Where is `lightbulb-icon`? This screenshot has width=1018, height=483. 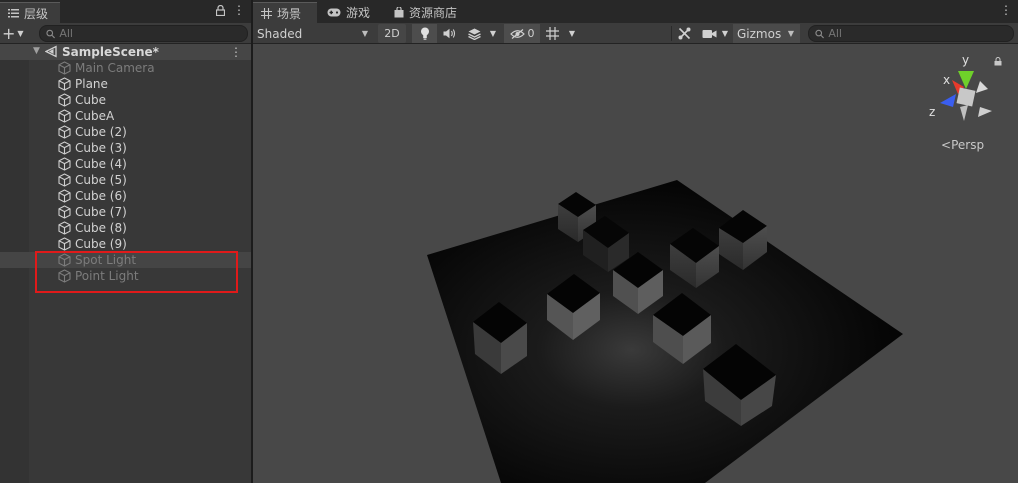 lightbulb-icon is located at coordinates (424, 33).